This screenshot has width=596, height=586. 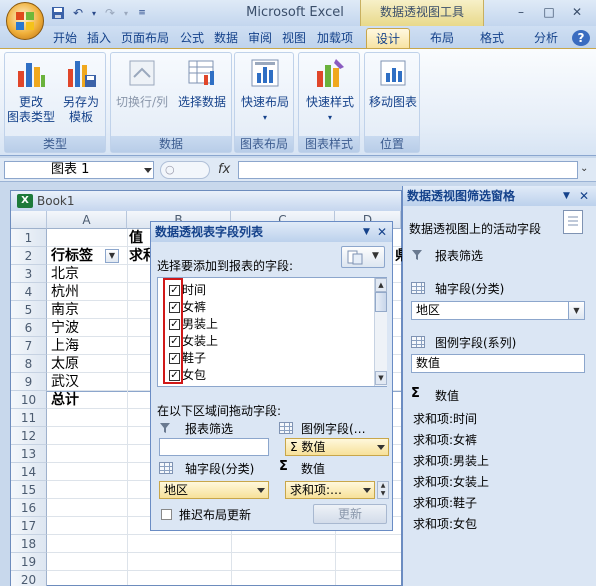 I want to click on field-item-womens-bags: ✓ 女包, so click(x=187, y=375).